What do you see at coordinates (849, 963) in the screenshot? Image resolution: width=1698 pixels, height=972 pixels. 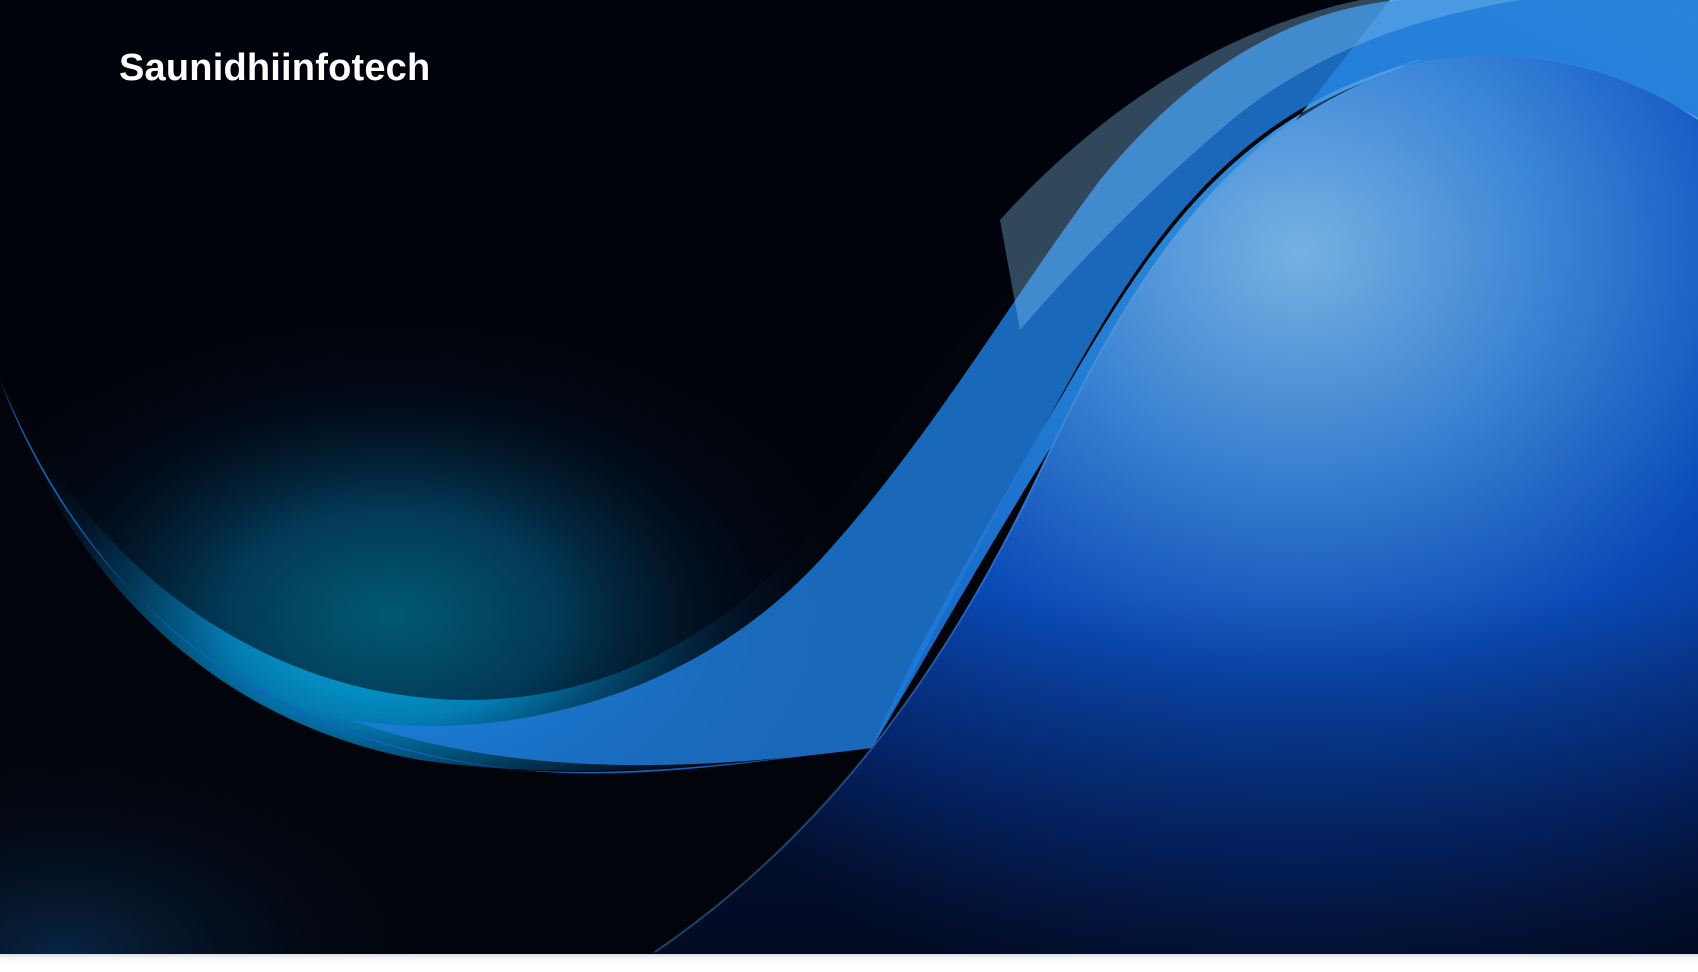 I see `page-bottom-edge` at bounding box center [849, 963].